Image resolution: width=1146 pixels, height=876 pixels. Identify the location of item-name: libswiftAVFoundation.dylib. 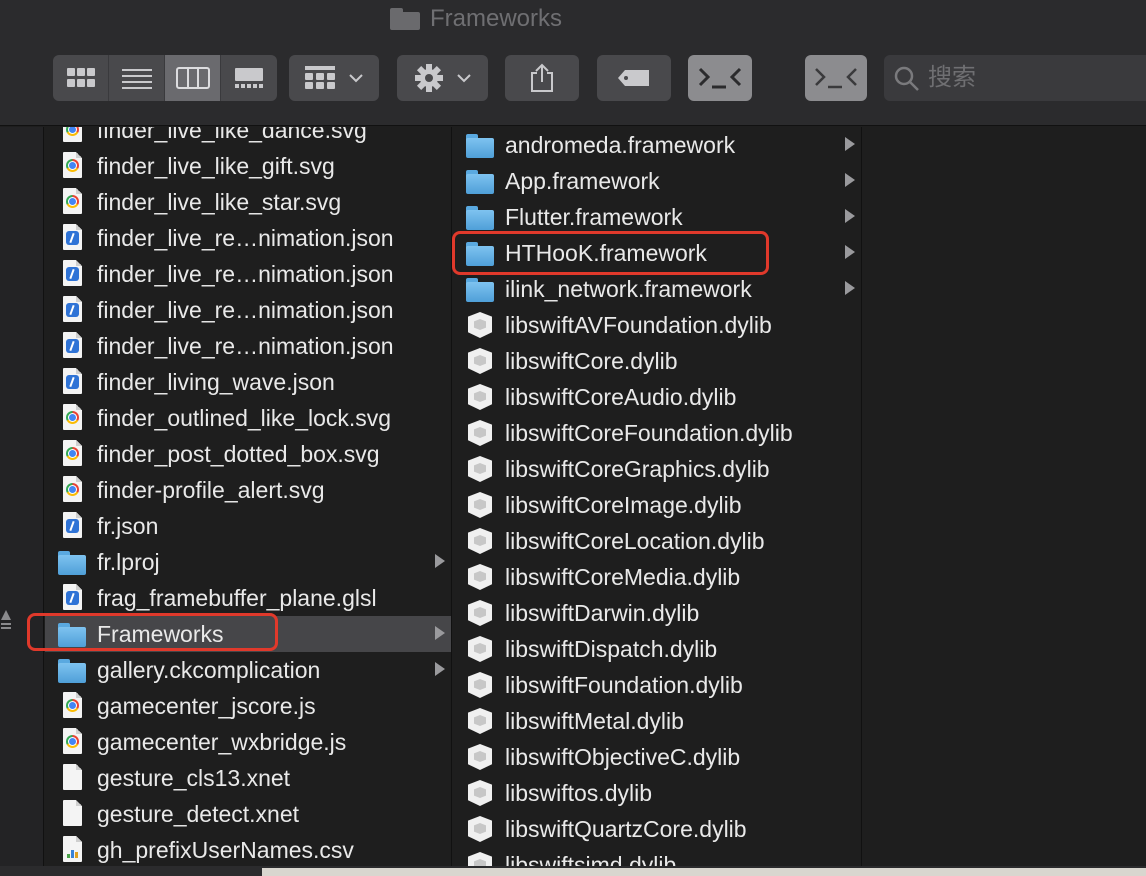
(638, 324).